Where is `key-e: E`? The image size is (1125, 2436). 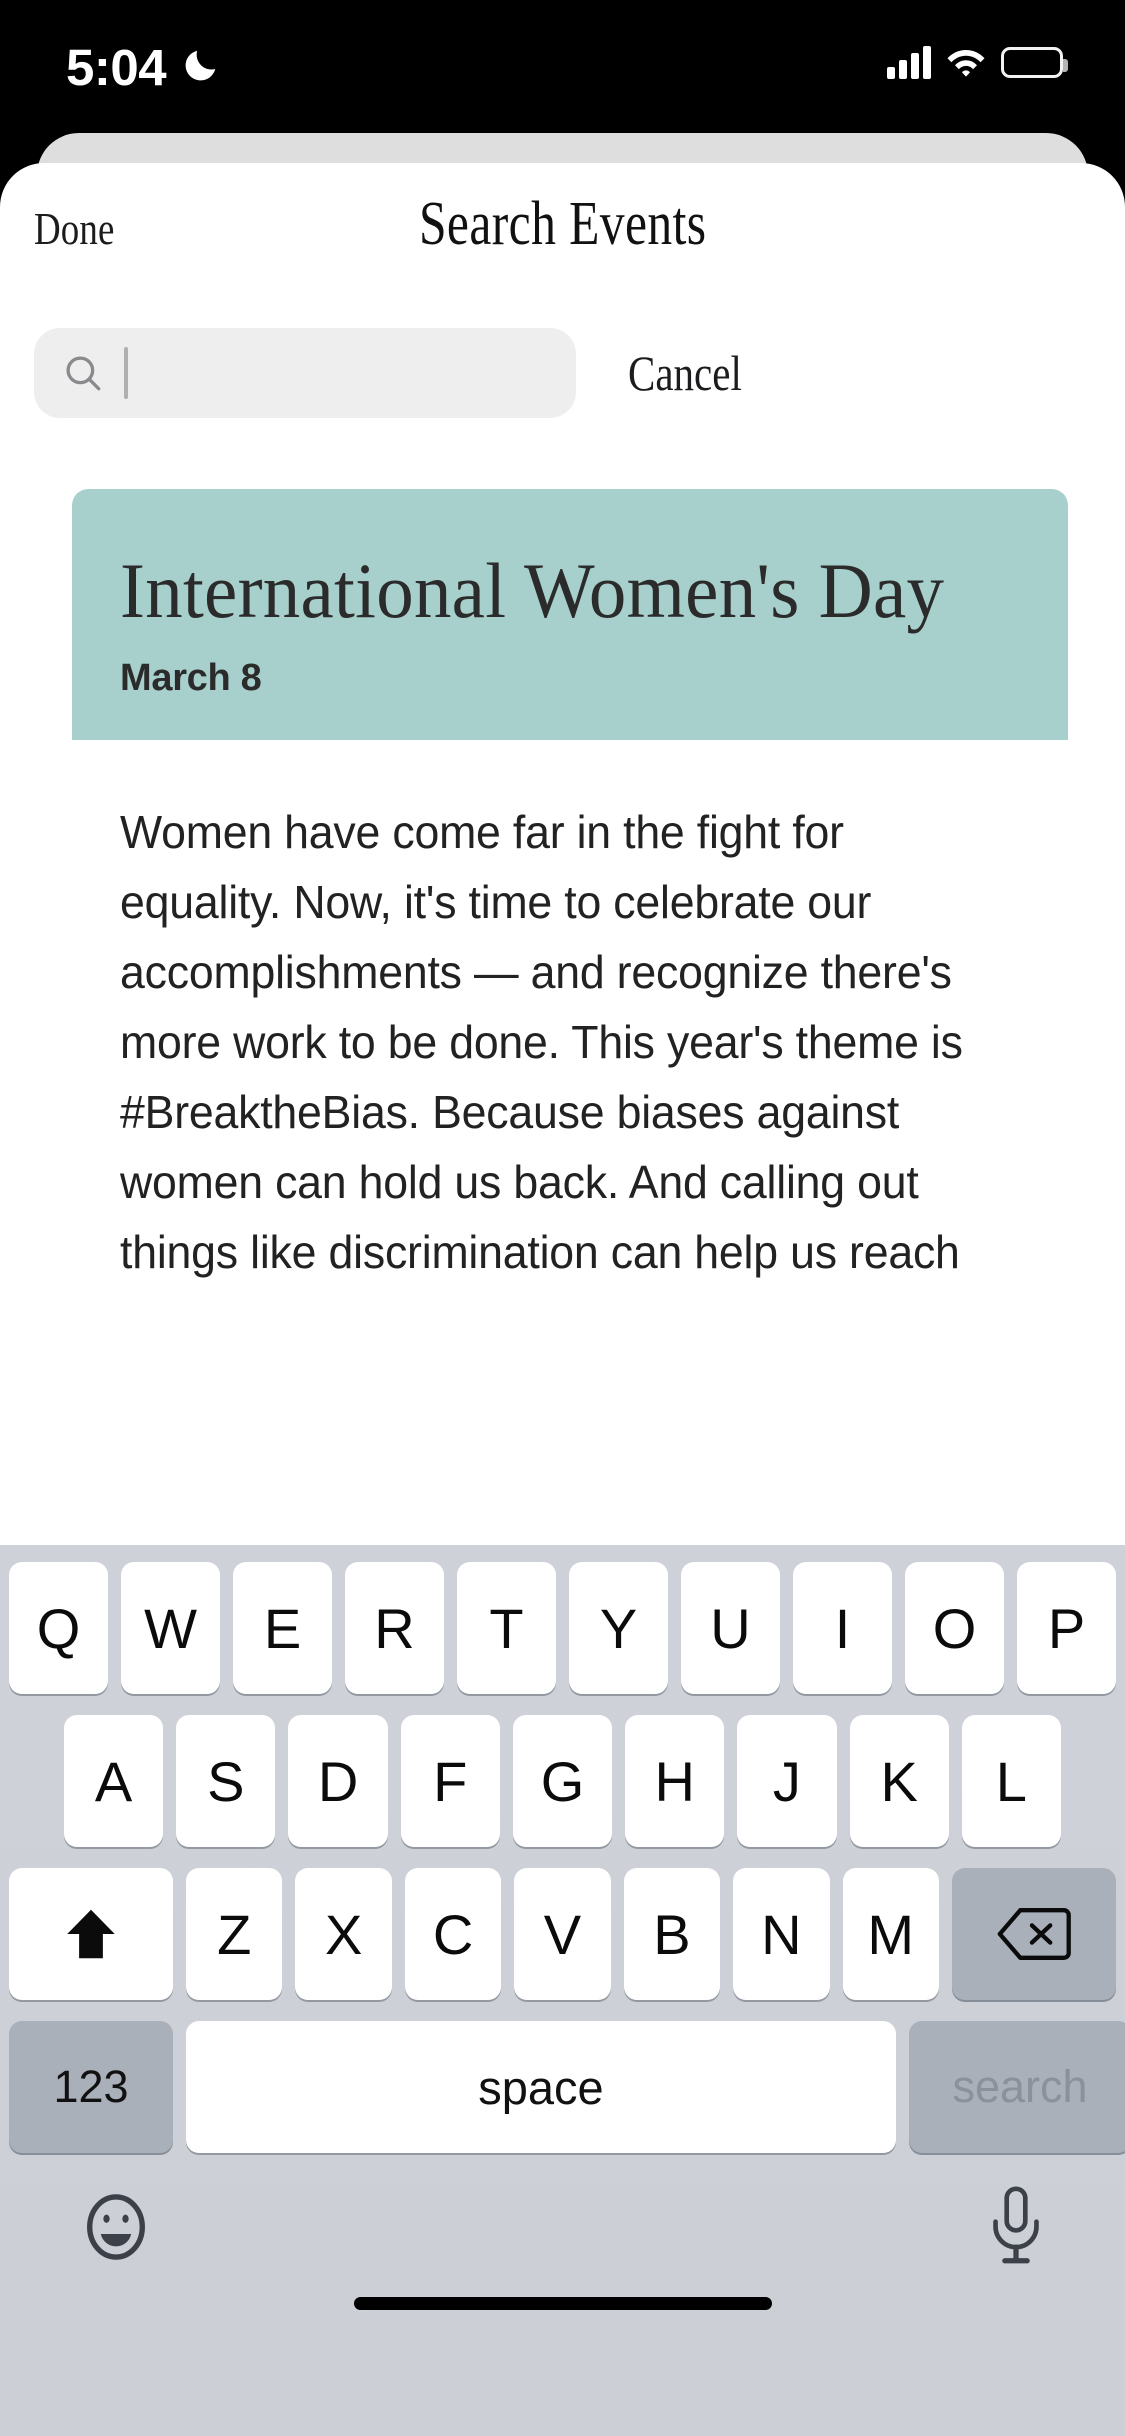
key-e: E is located at coordinates (282, 1628).